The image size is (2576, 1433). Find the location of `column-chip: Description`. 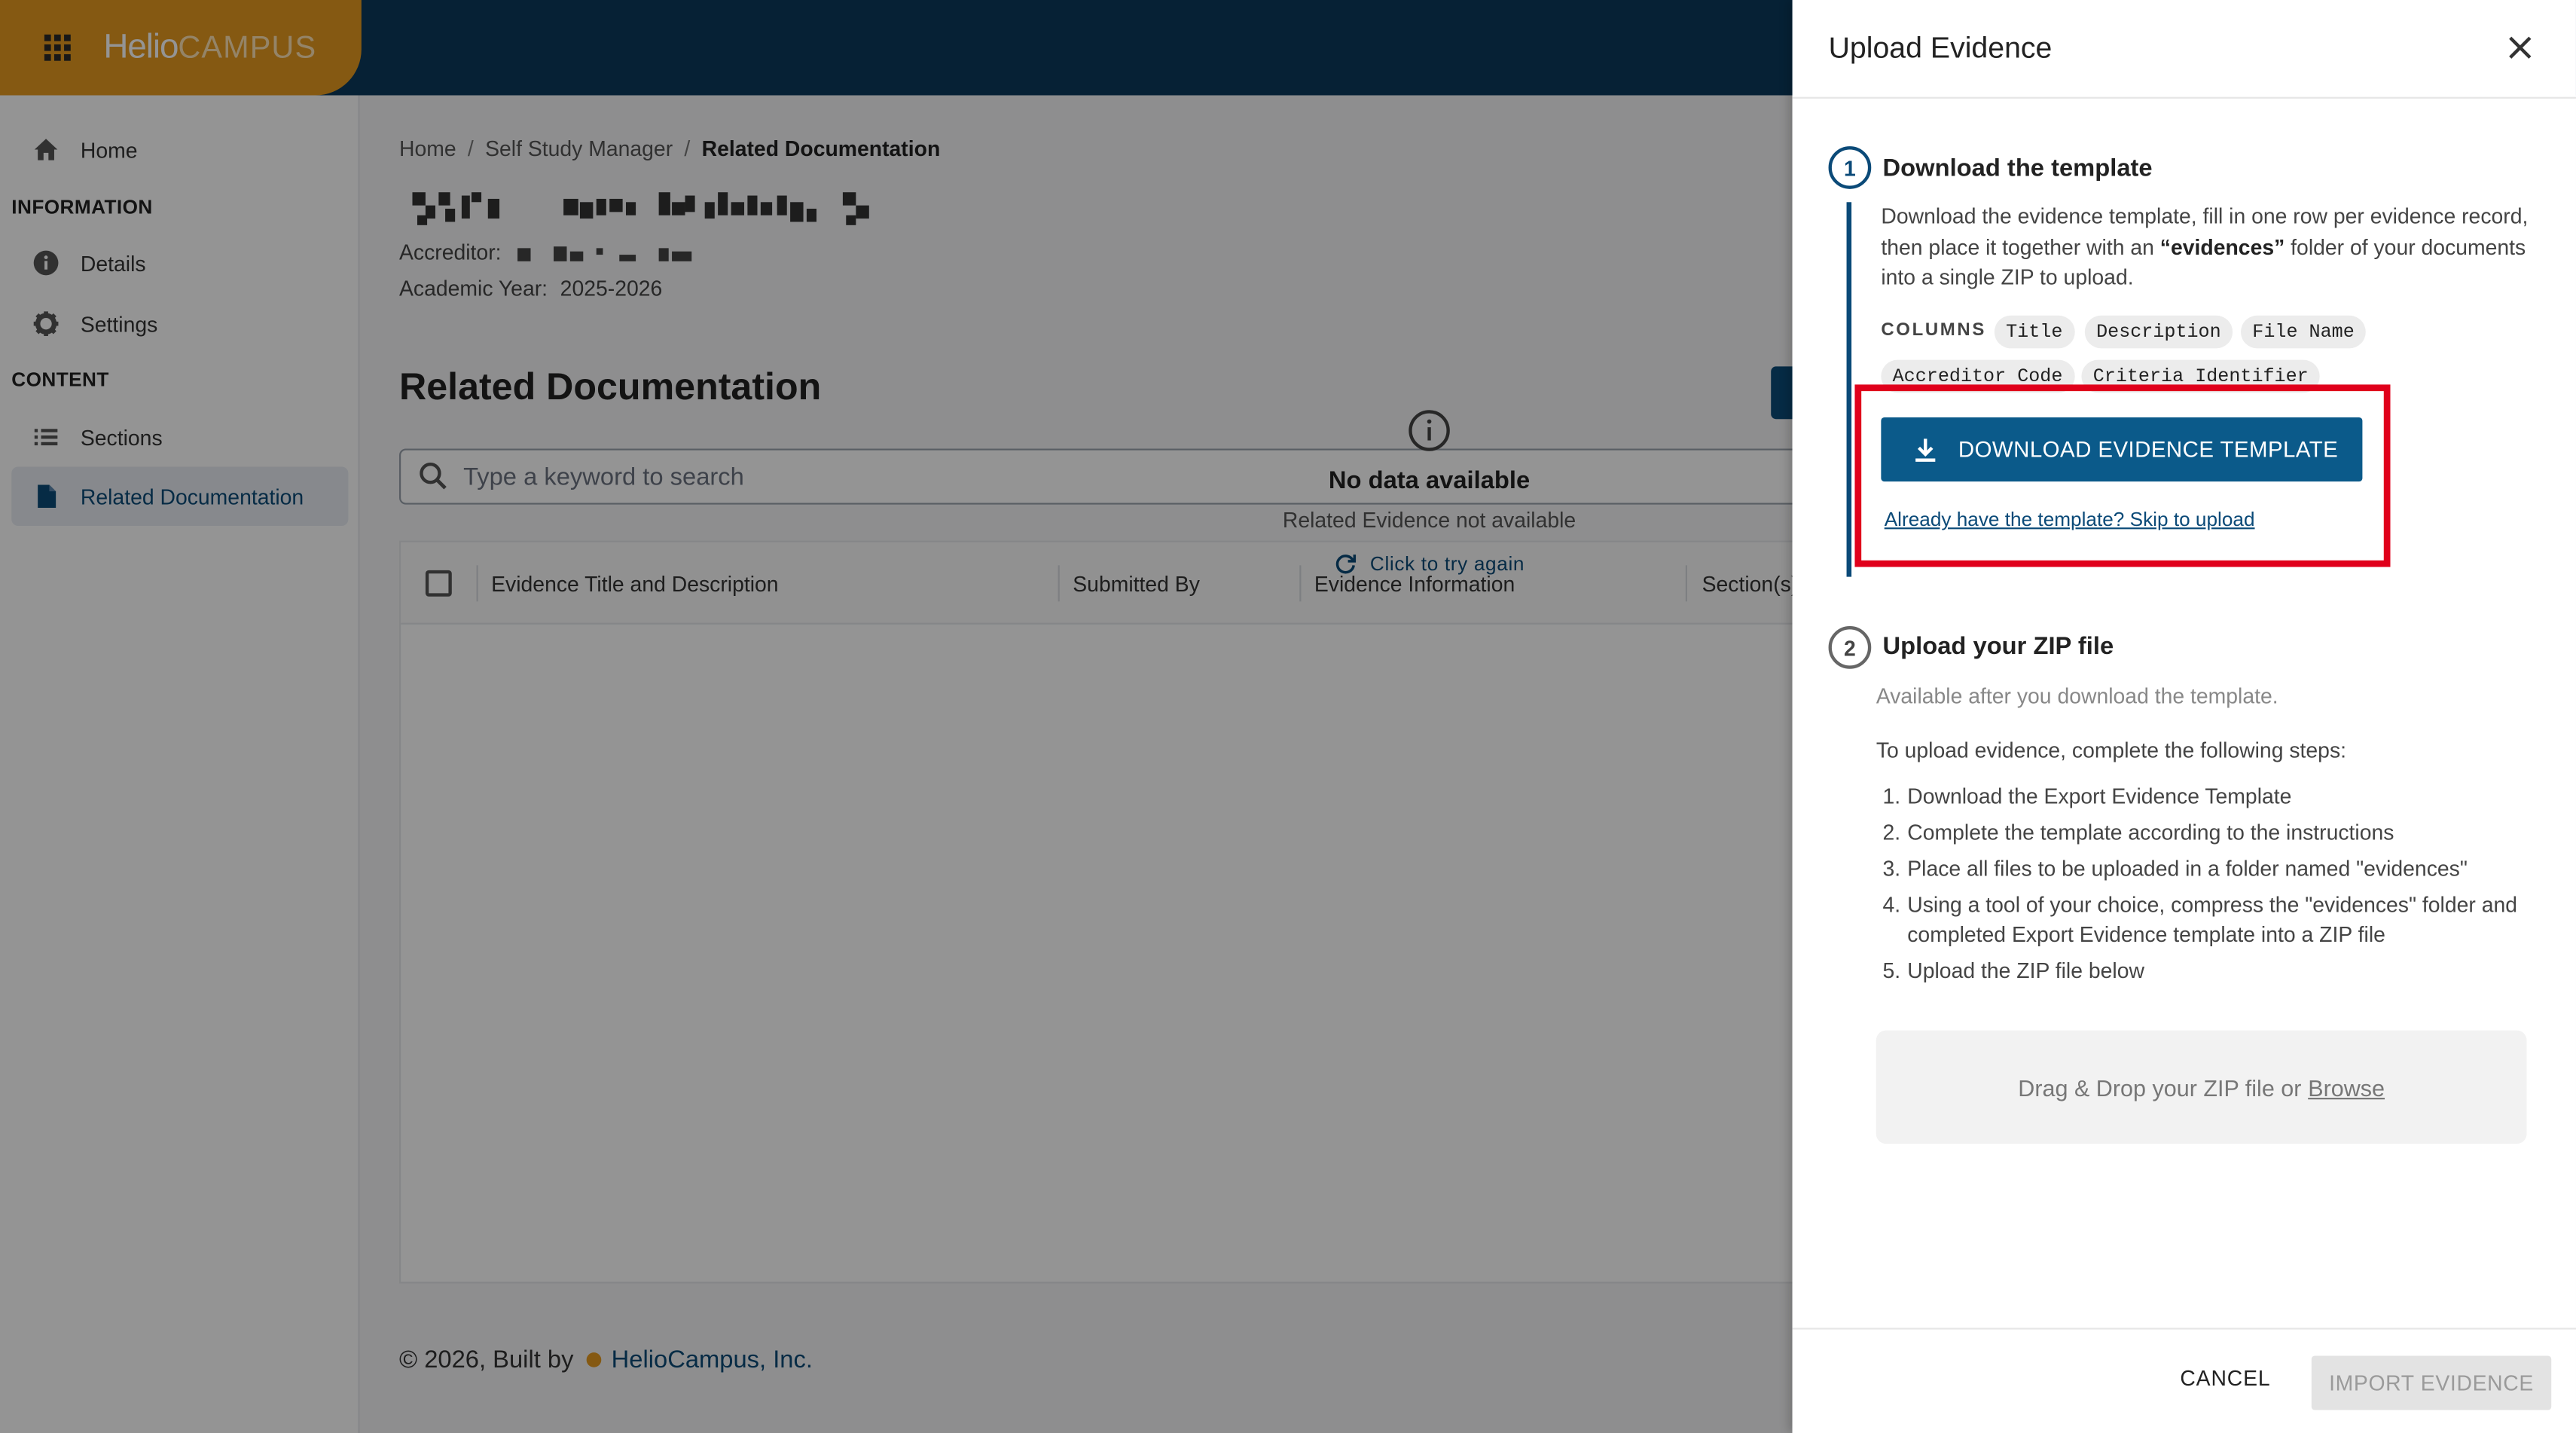

column-chip: Description is located at coordinates (2158, 332).